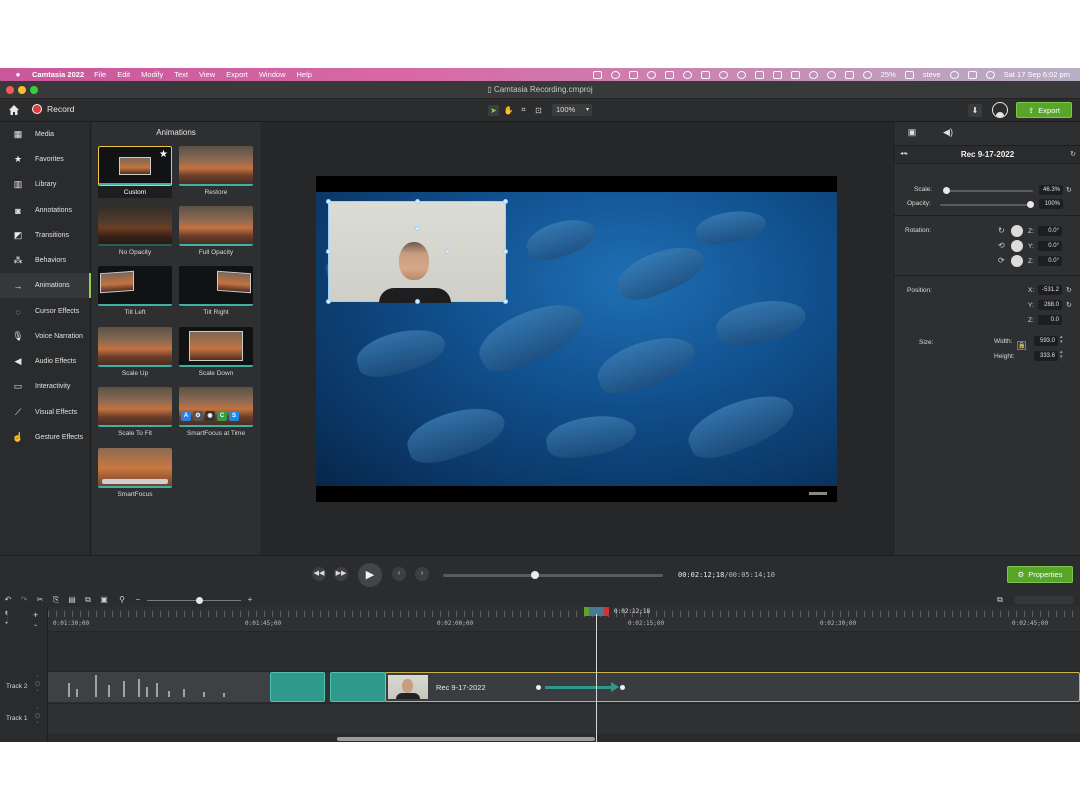 Image resolution: width=1080 pixels, height=810 pixels. Describe the element at coordinates (985, 205) in the screenshot. I see `opacity-slider-track` at that location.